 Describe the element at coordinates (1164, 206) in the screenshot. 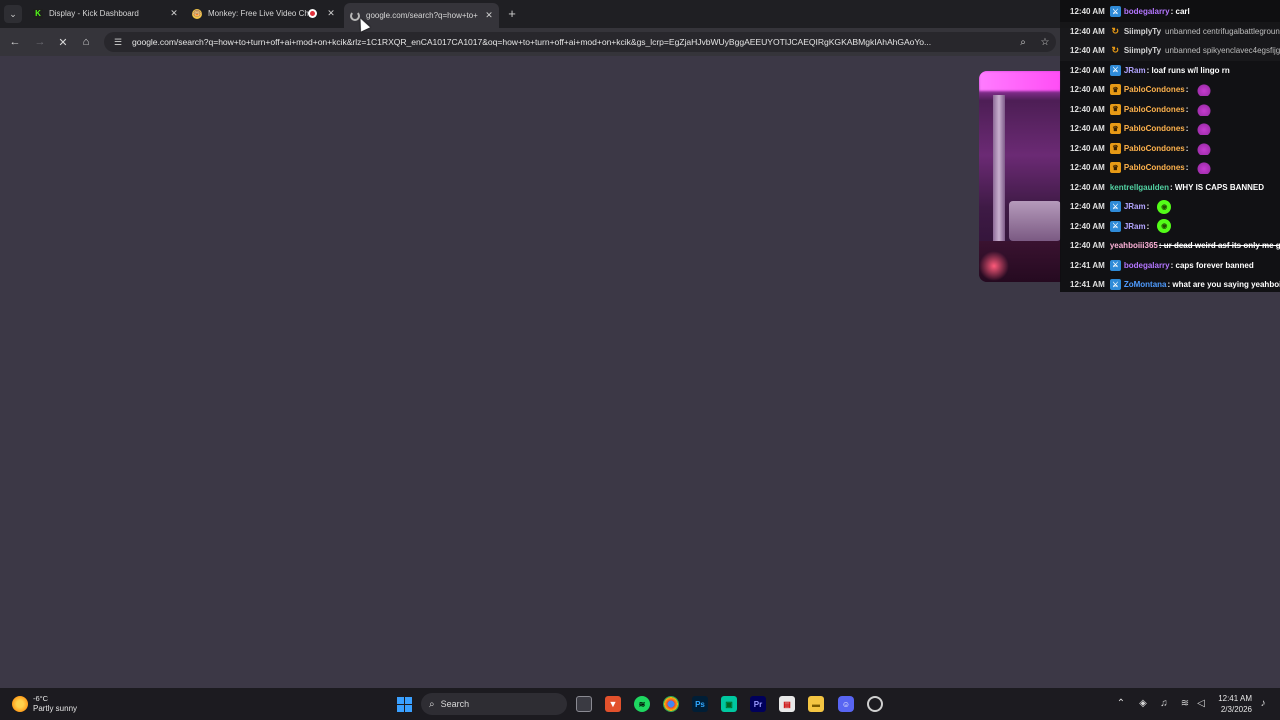

I see `emote-icon: ◉` at that location.